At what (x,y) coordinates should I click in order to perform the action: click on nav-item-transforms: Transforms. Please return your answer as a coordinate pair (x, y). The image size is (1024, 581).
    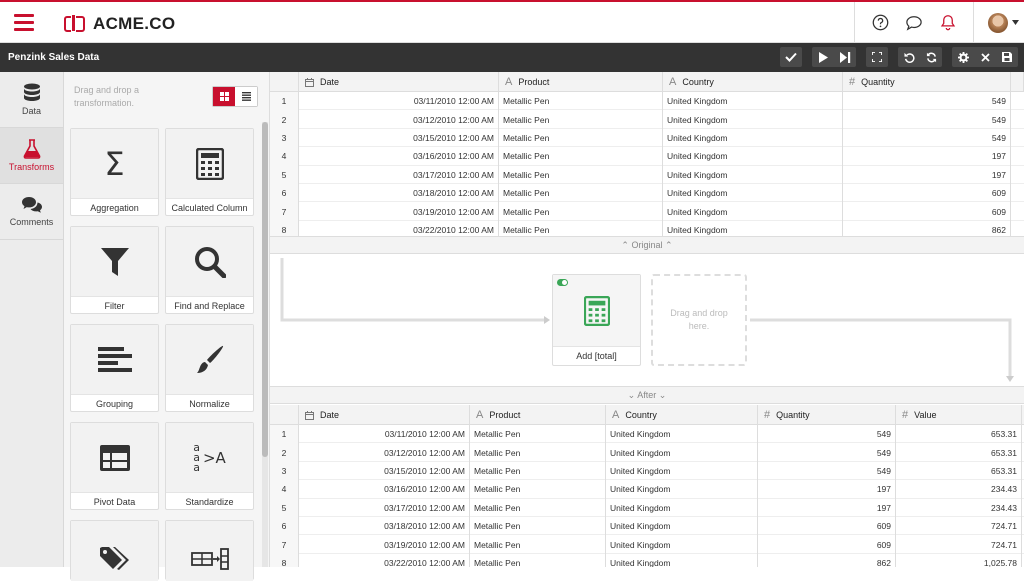
    Looking at the image, I should click on (31, 156).